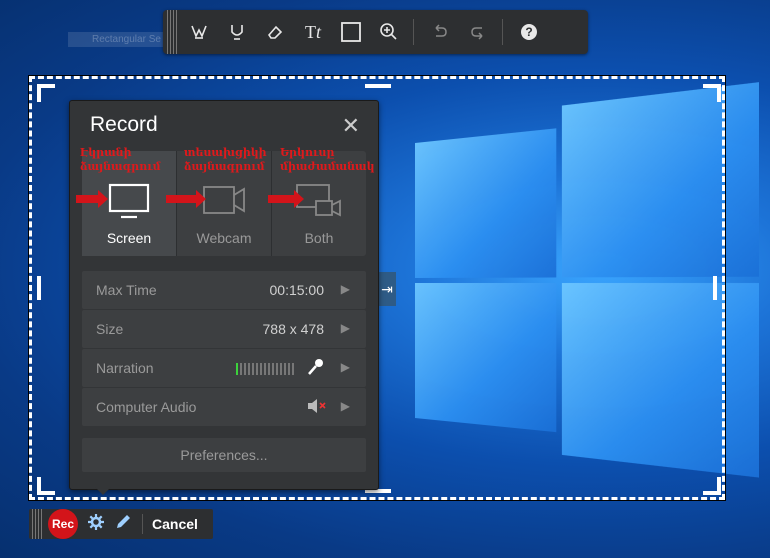 This screenshot has width=770, height=558. Describe the element at coordinates (378, 86) in the screenshot. I see `selection-handle-top` at that location.